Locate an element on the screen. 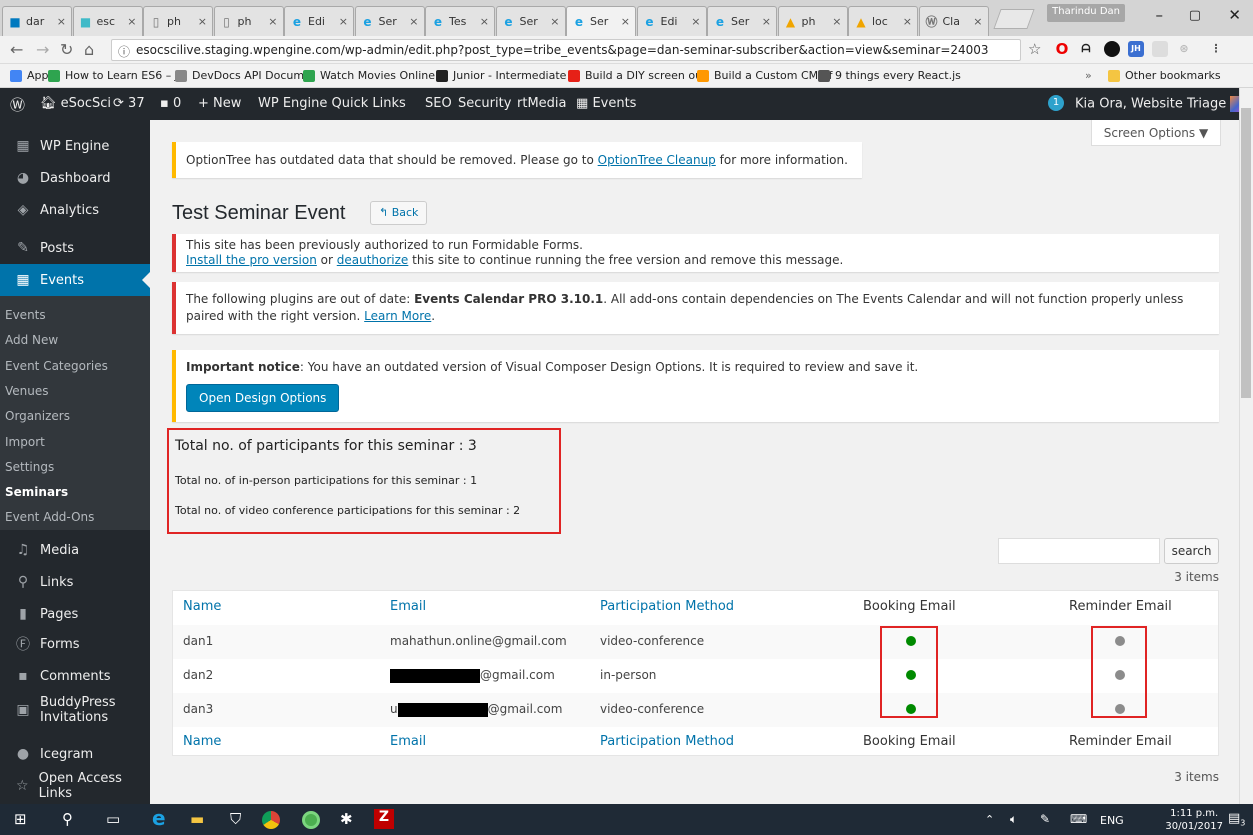  open-design-options-button: Open Design Options is located at coordinates (263, 398).